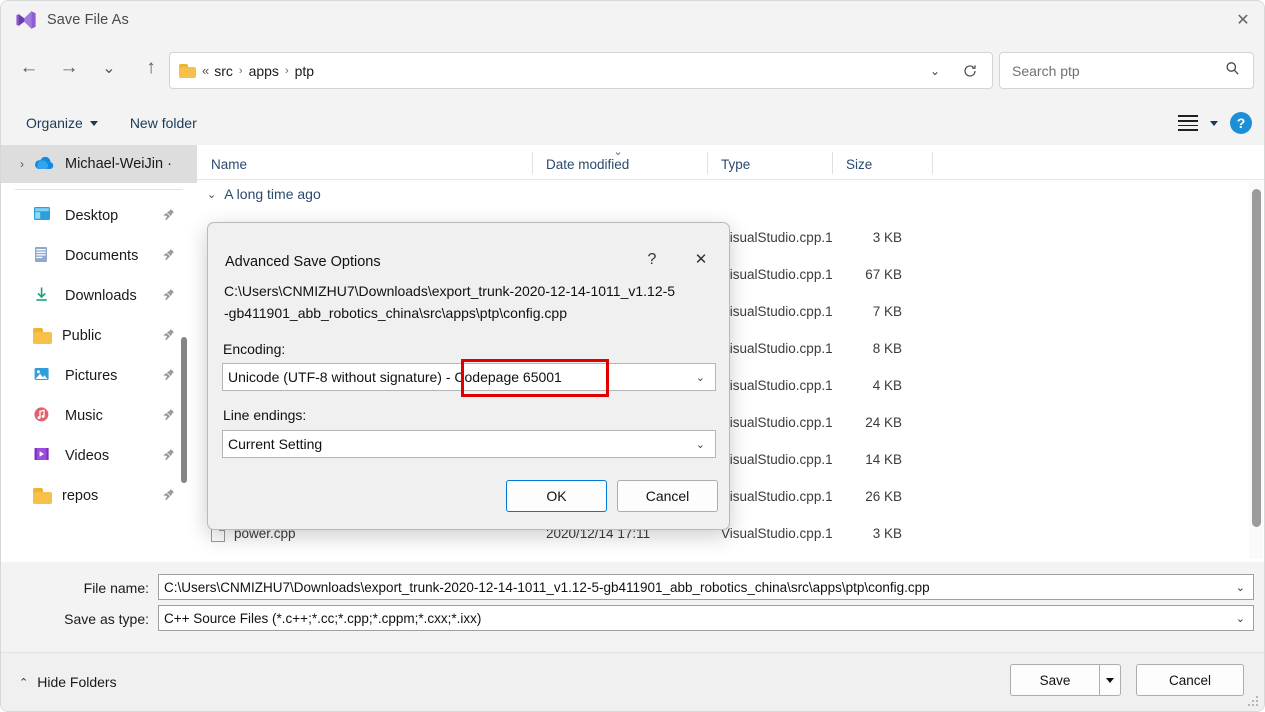 This screenshot has width=1265, height=712. I want to click on cancel-button: Cancel, so click(1190, 680).